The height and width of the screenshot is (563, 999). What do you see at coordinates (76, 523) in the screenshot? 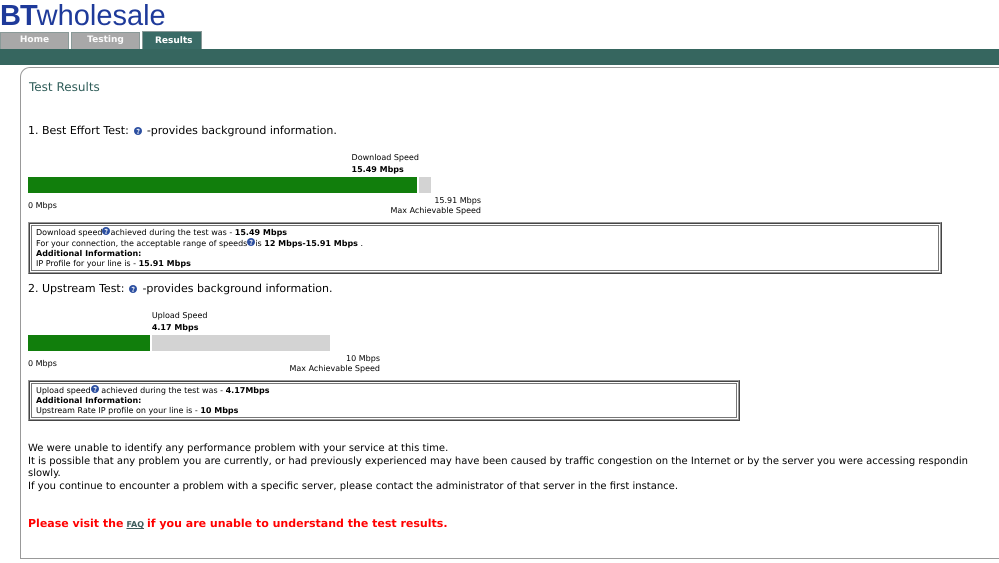
I see `faq-note: Please visit the` at bounding box center [76, 523].